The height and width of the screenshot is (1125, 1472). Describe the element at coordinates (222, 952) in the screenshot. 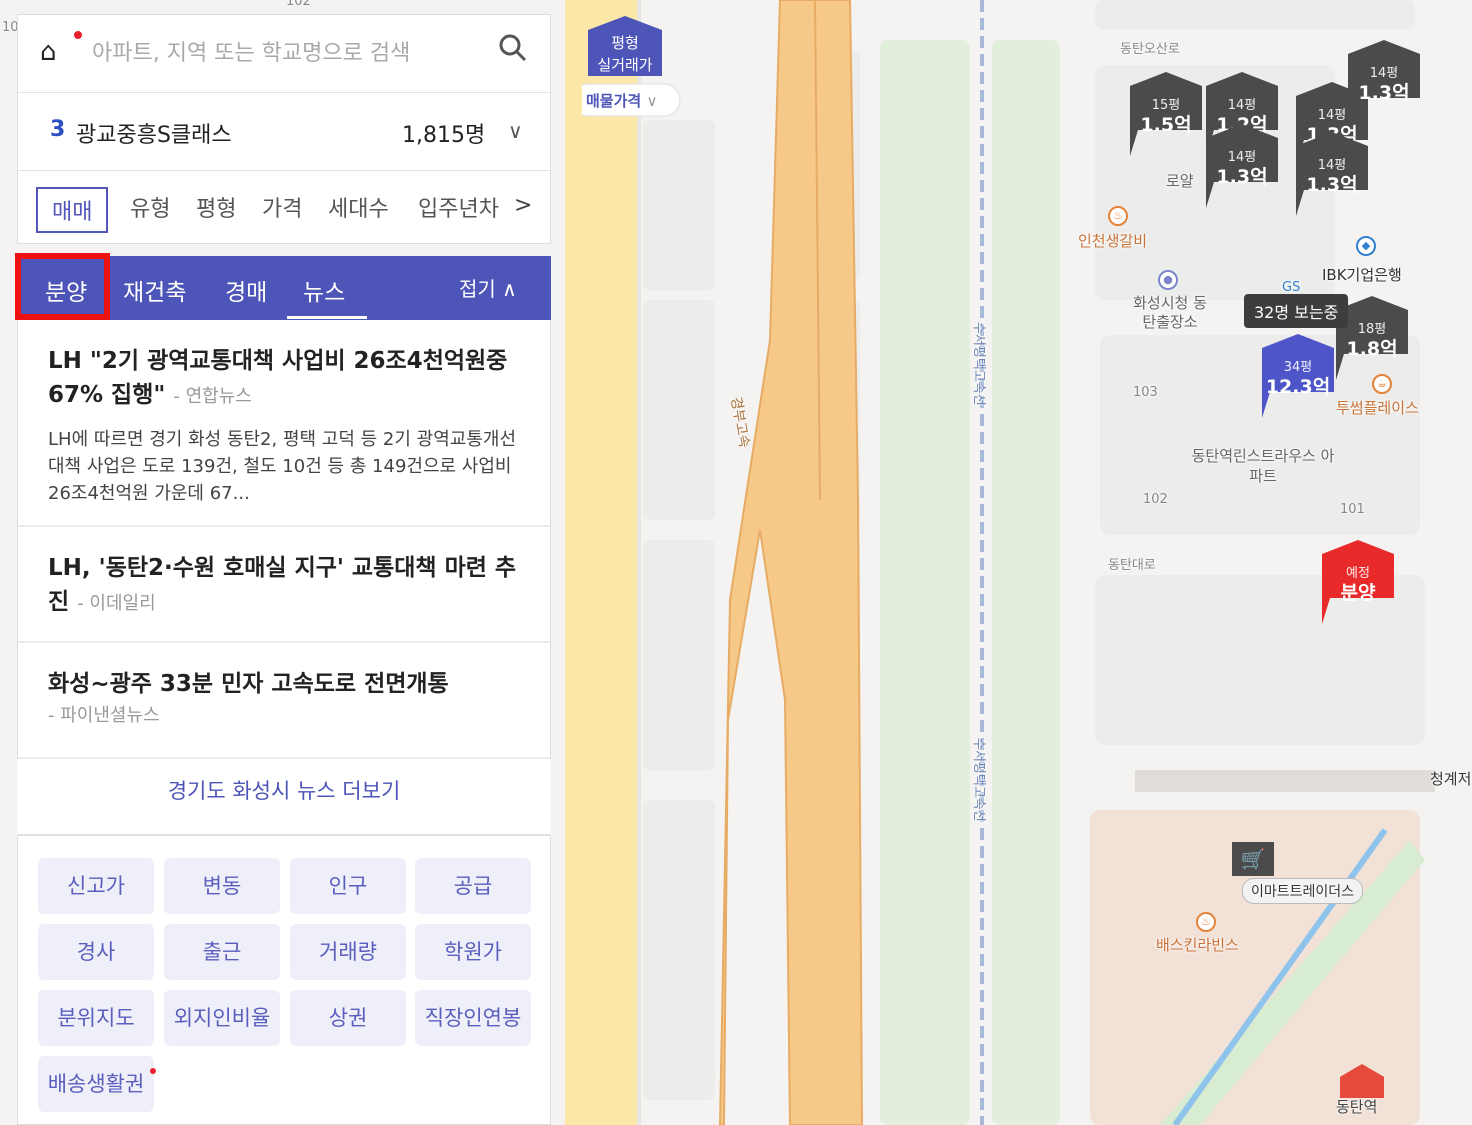

I see `btn-commute: 출근` at that location.